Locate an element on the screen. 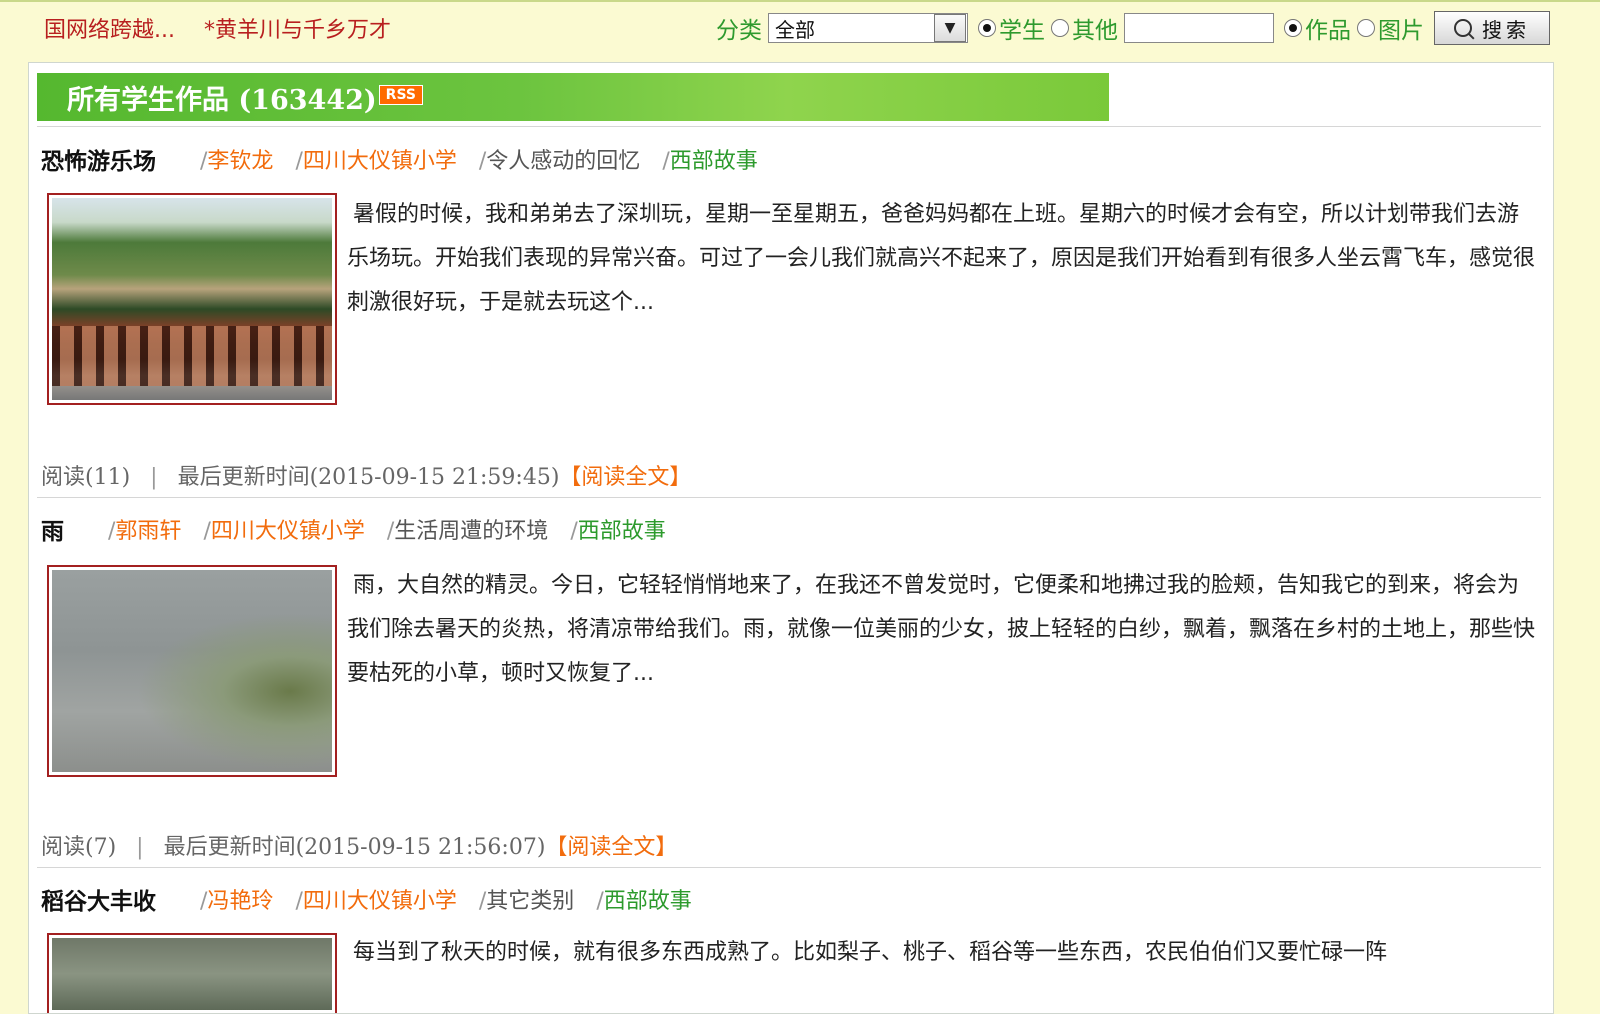 This screenshot has width=1600, height=1014. radio-work: 作品 is located at coordinates (1317, 28).